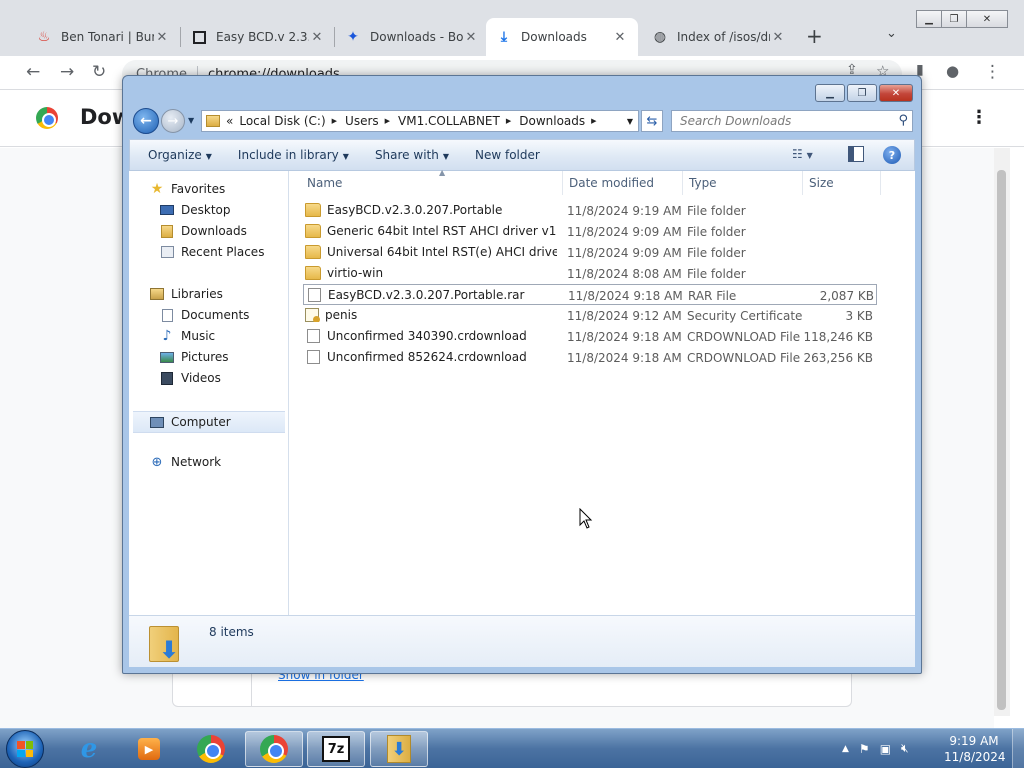 The width and height of the screenshot is (1024, 768). I want to click on page-scrollbar, so click(1002, 432).